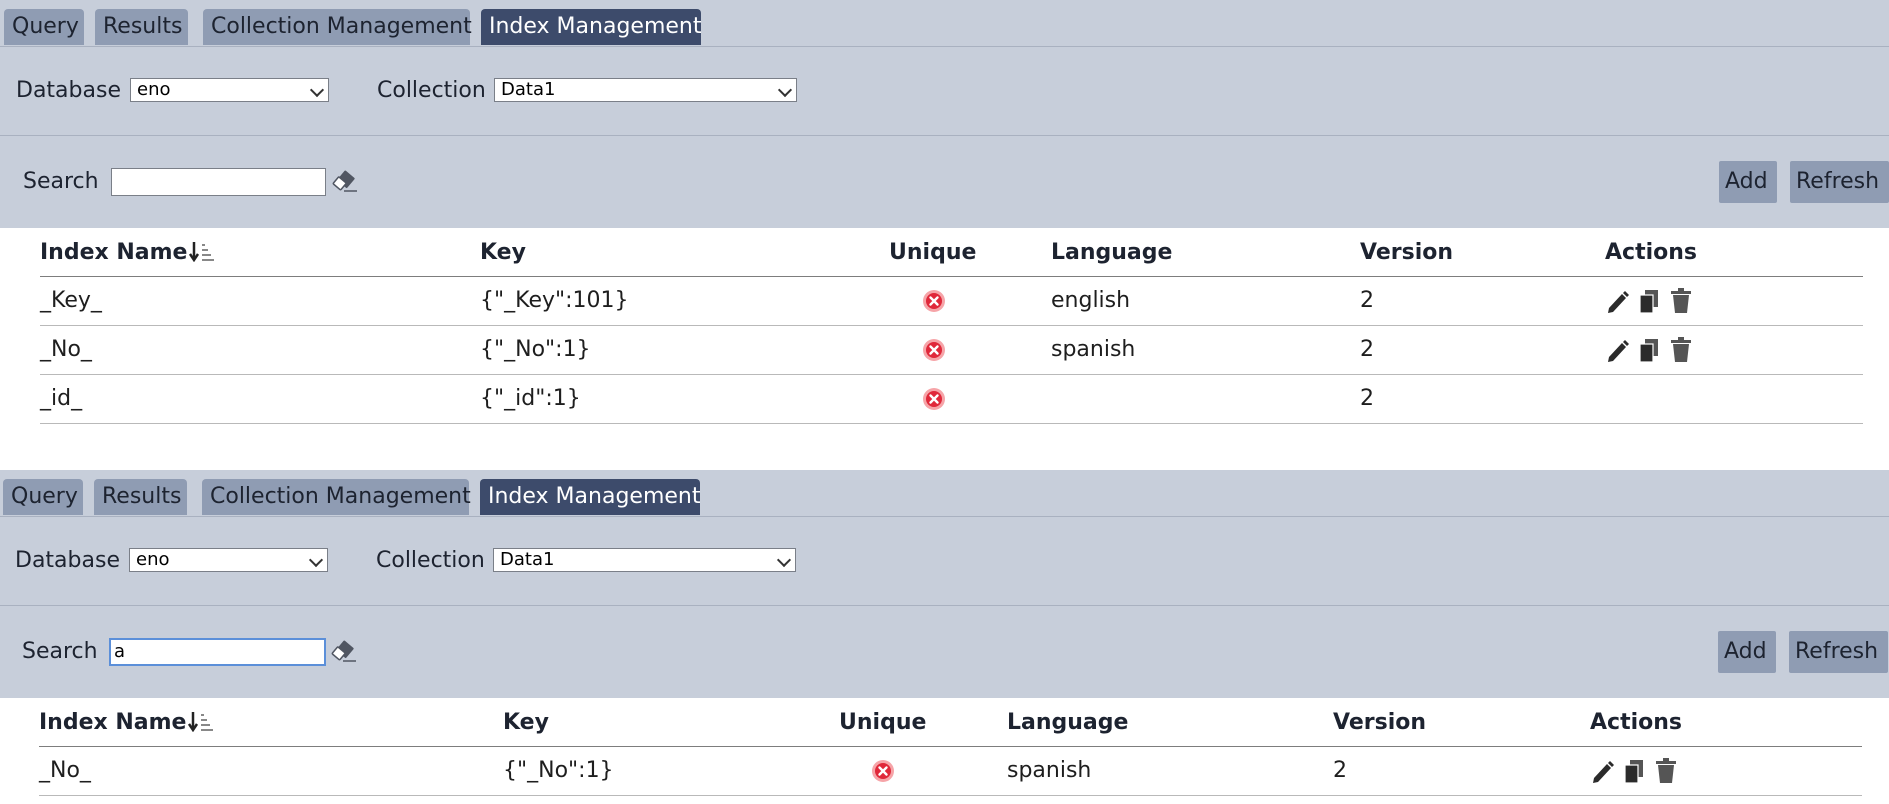 The image size is (1889, 804). I want to click on language-cell: english, so click(1091, 300).